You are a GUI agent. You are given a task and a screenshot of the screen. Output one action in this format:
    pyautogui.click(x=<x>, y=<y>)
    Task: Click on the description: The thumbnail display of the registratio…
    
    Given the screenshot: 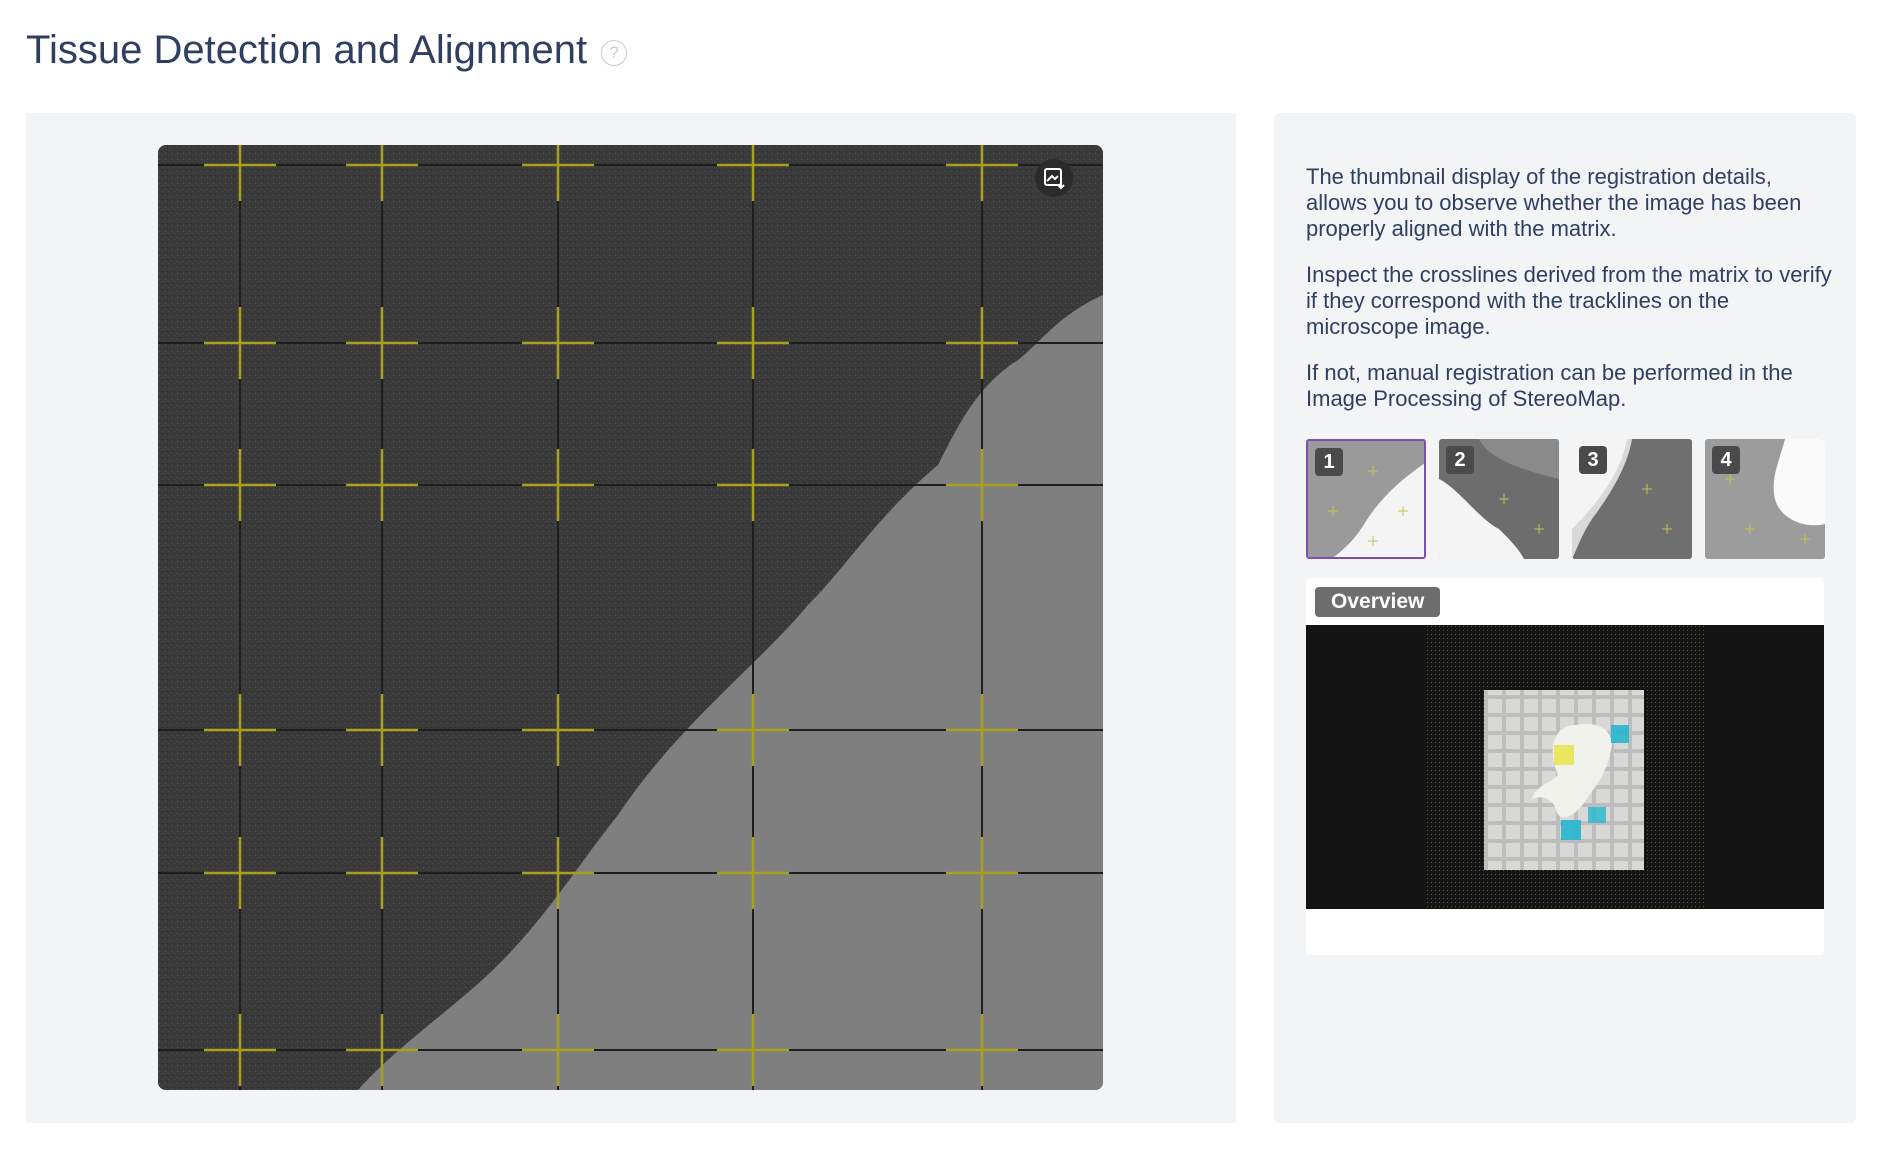 What is the action you would take?
    pyautogui.click(x=1571, y=298)
    